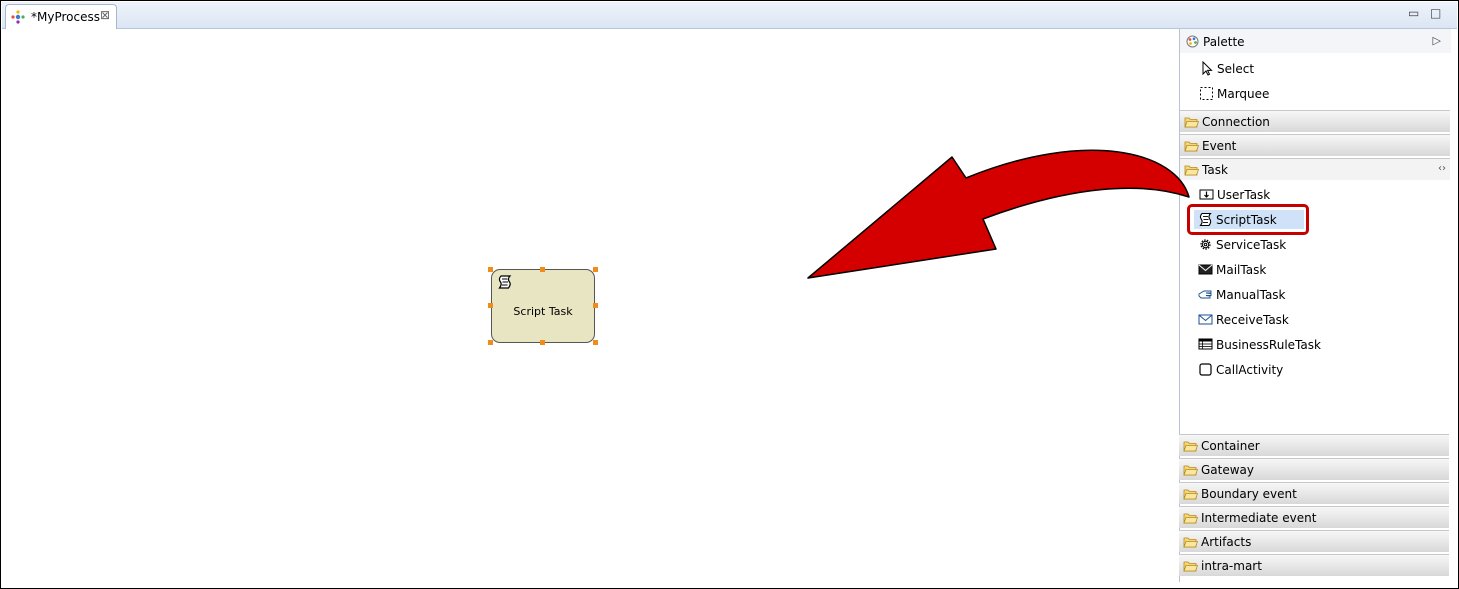 Image resolution: width=1459 pixels, height=589 pixels. I want to click on tool-label: MailTask, so click(1241, 270).